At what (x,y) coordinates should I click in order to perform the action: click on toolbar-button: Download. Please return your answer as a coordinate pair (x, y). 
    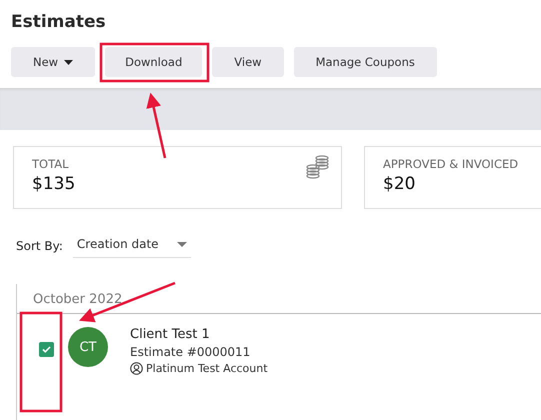
    Looking at the image, I should click on (153, 62).